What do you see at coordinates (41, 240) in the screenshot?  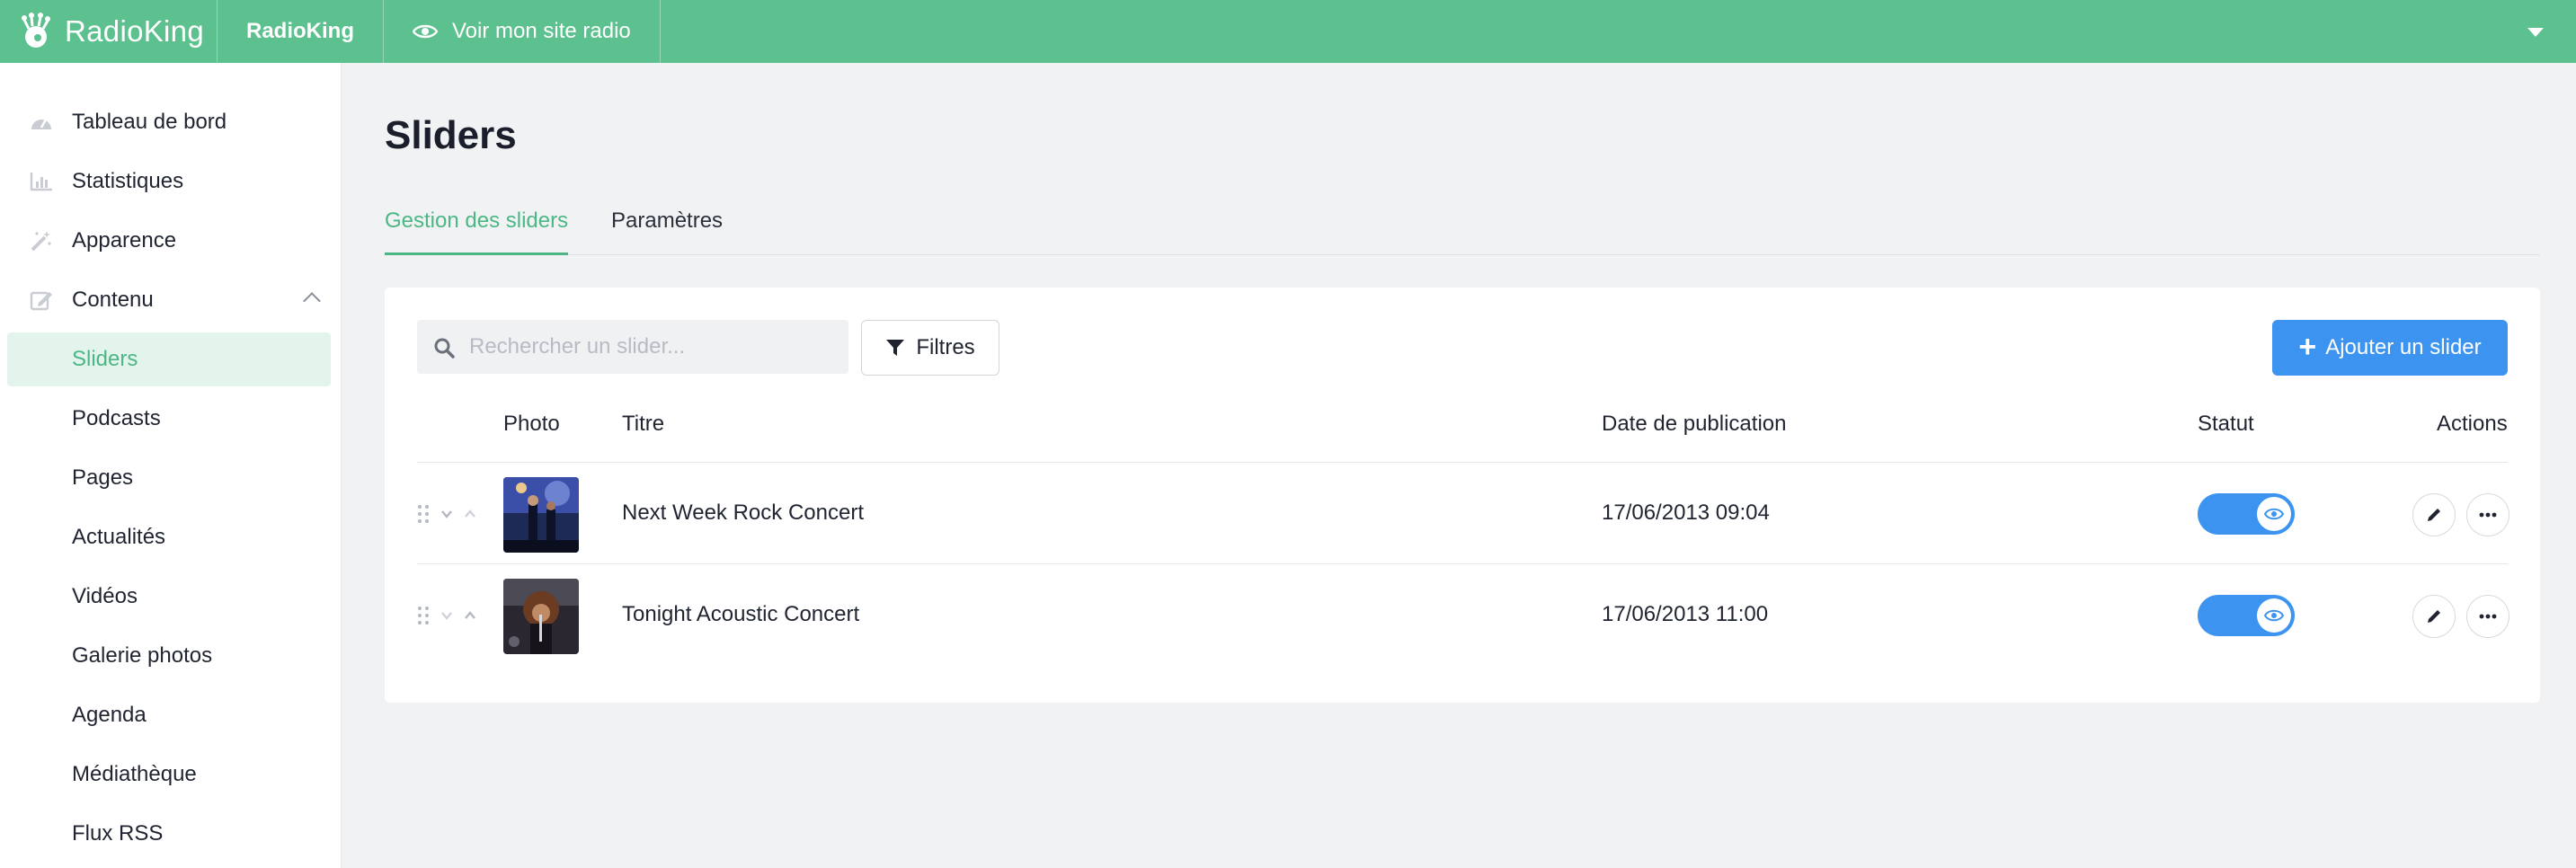 I see `magic-wand-icon` at bounding box center [41, 240].